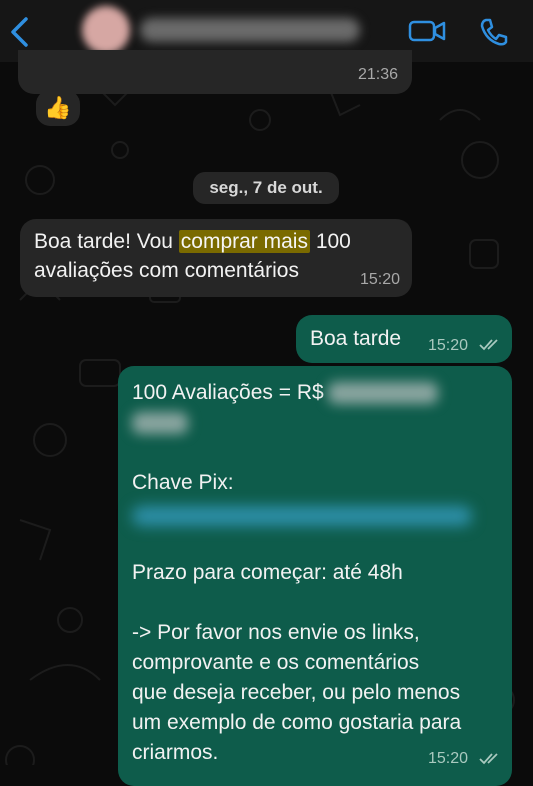  What do you see at coordinates (244, 241) in the screenshot?
I see `highlighted-text: comprar mais` at bounding box center [244, 241].